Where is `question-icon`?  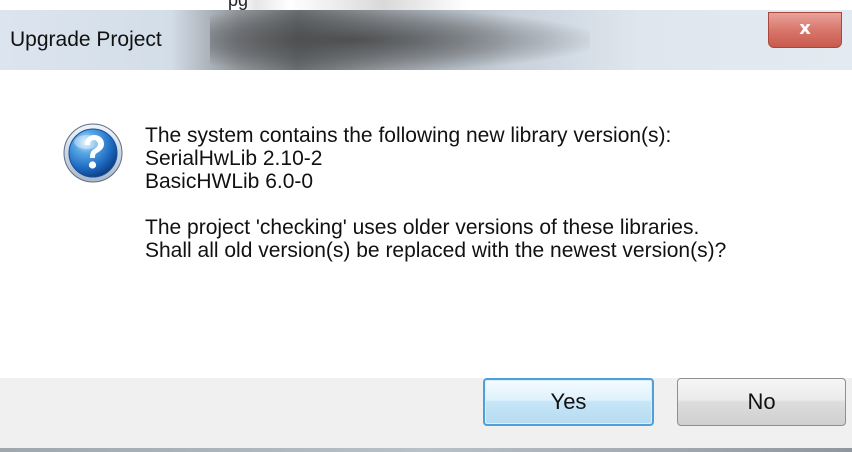 question-icon is located at coordinates (93, 153).